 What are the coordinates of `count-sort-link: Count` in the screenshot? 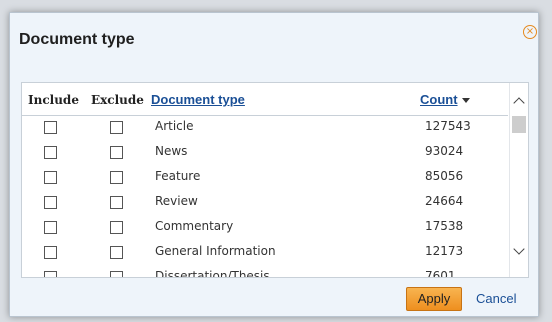 It's located at (445, 99).